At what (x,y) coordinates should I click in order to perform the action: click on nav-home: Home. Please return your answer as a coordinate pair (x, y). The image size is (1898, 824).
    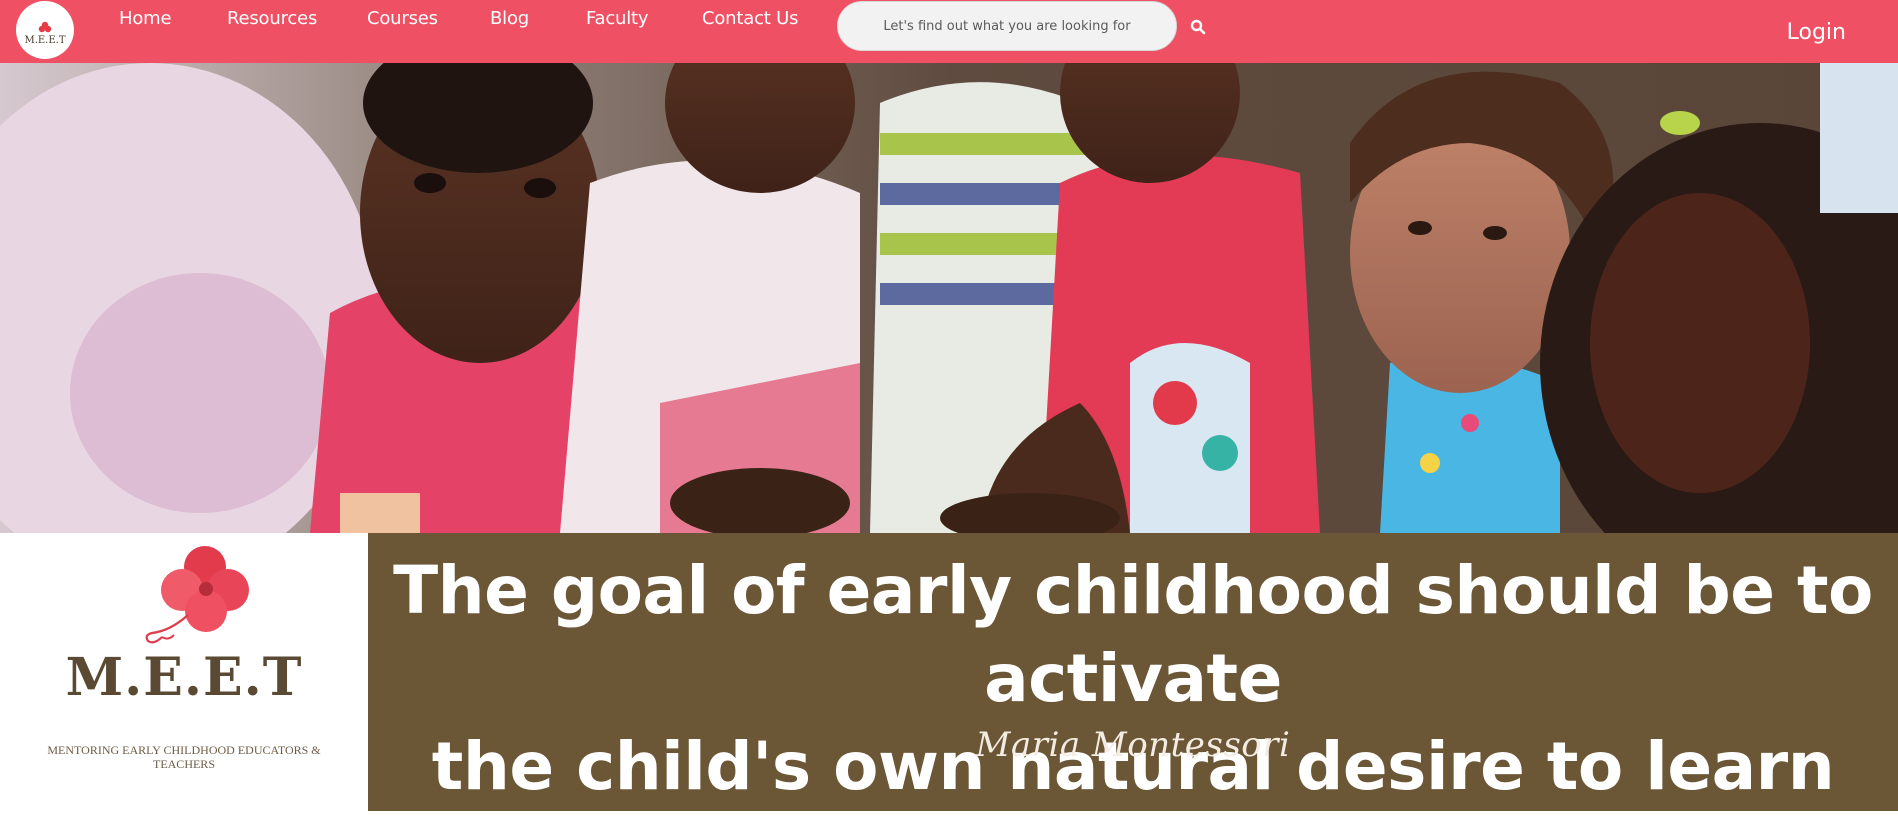
    Looking at the image, I should click on (145, 20).